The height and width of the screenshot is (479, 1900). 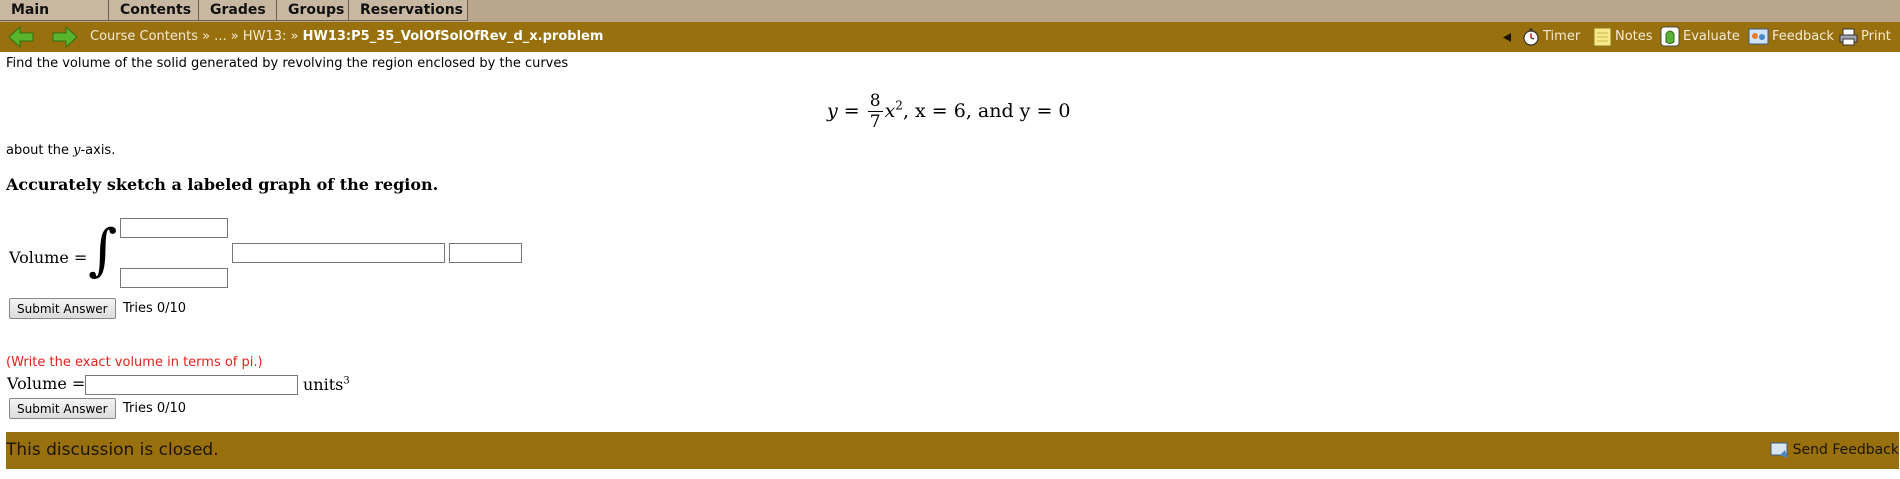 I want to click on send-feedback-label: Send Feedback, so click(x=1845, y=450).